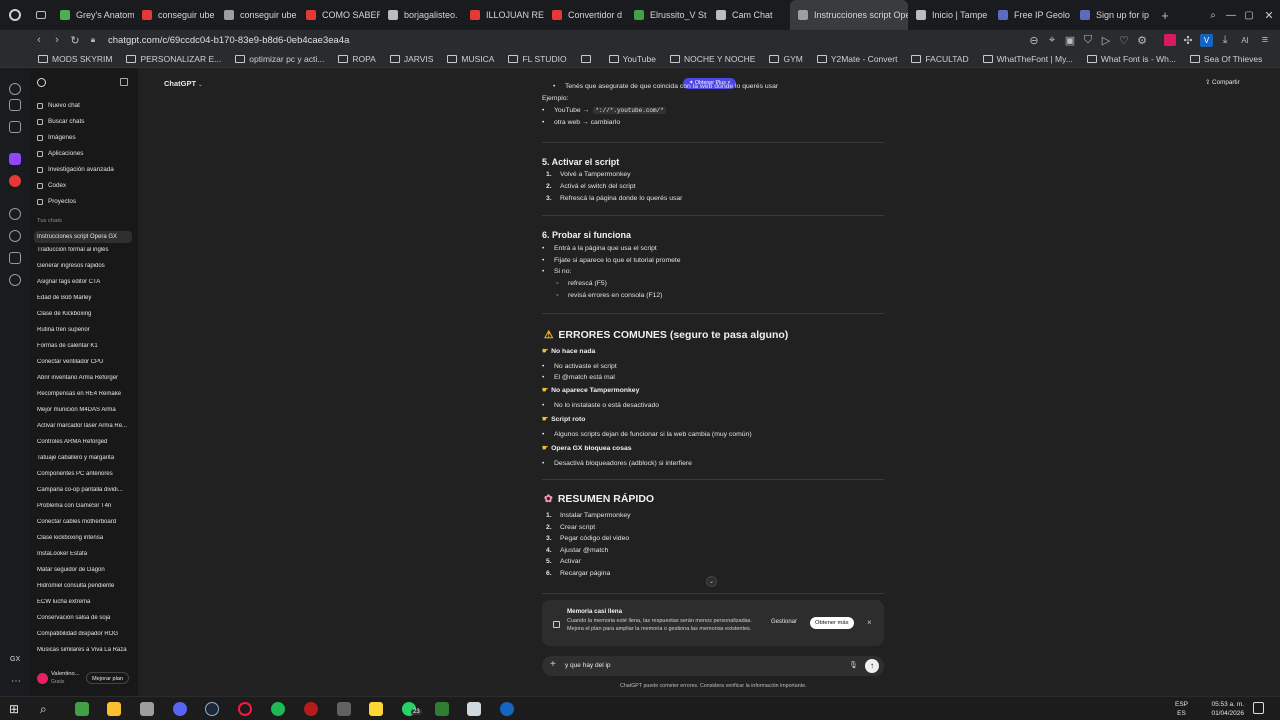 Image resolution: width=1280 pixels, height=720 pixels. What do you see at coordinates (357, 59) in the screenshot?
I see `bookmark-item: ROPA` at bounding box center [357, 59].